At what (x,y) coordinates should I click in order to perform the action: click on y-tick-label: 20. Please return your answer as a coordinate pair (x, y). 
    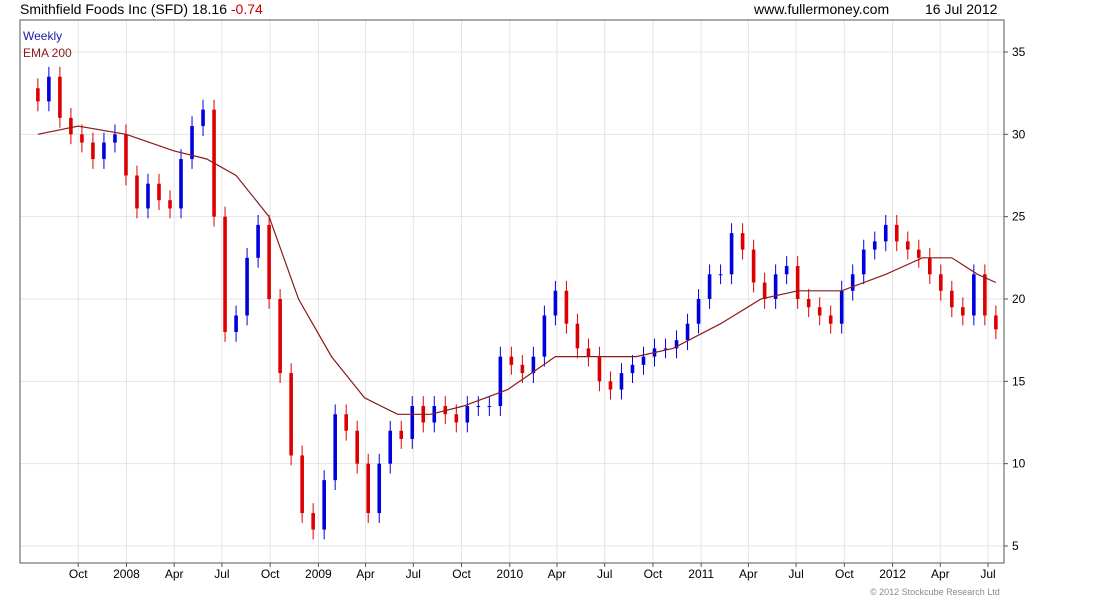
    Looking at the image, I should click on (1019, 299).